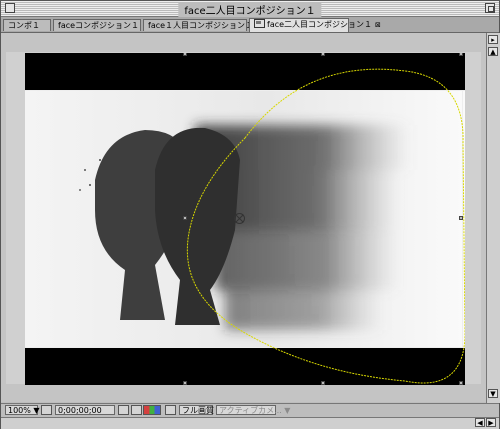  Describe the element at coordinates (480, 422) in the screenshot. I see `scroll-left-icon: ◀` at that location.